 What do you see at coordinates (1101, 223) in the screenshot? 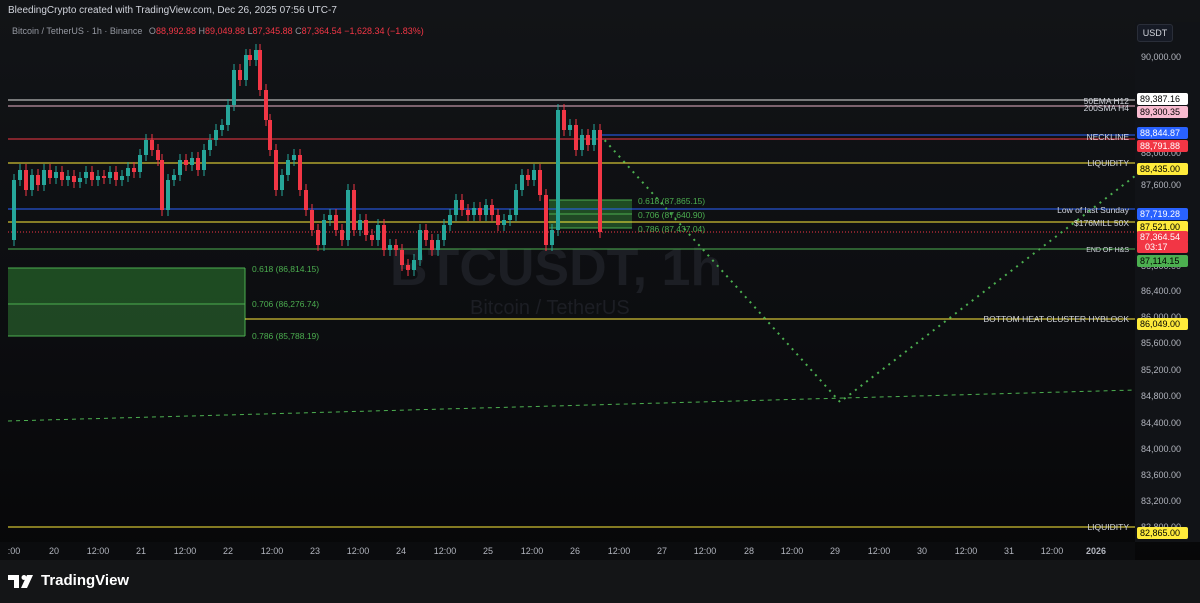
I see `label-176mill: $176MILL 50X` at bounding box center [1101, 223].